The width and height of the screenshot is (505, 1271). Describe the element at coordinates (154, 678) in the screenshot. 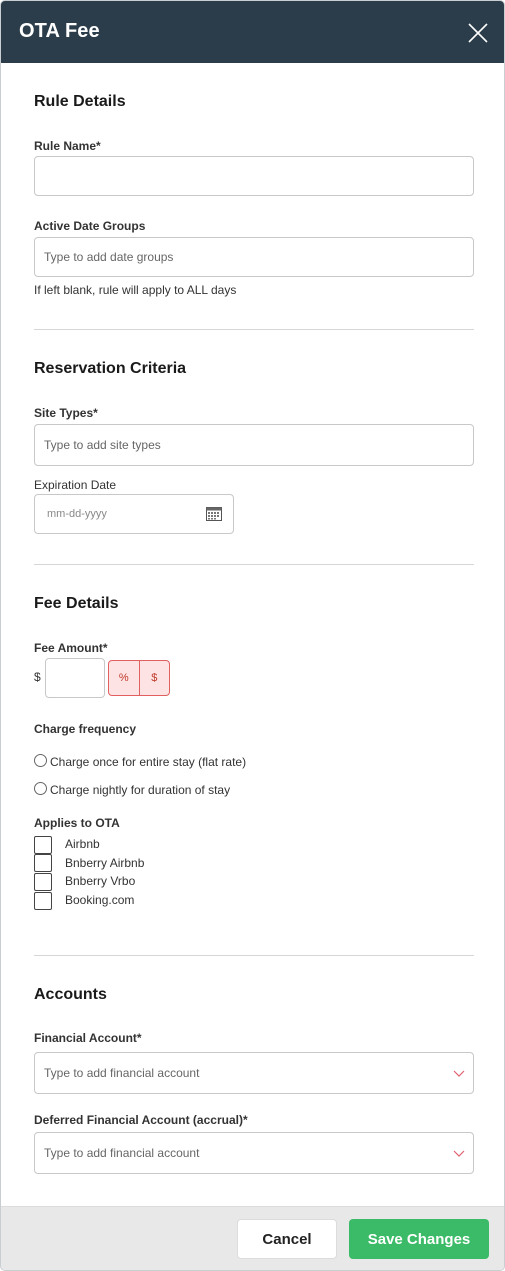

I see `unit-dollar-button: $` at that location.